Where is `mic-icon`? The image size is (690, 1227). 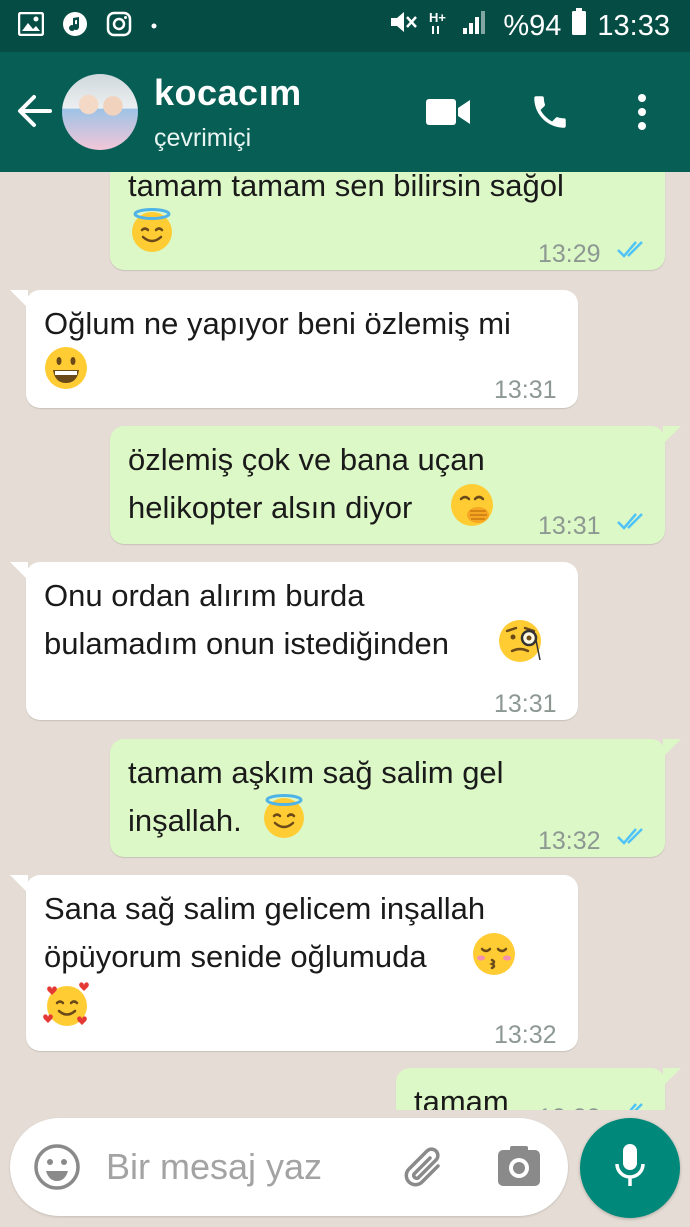
mic-icon is located at coordinates (630, 1168).